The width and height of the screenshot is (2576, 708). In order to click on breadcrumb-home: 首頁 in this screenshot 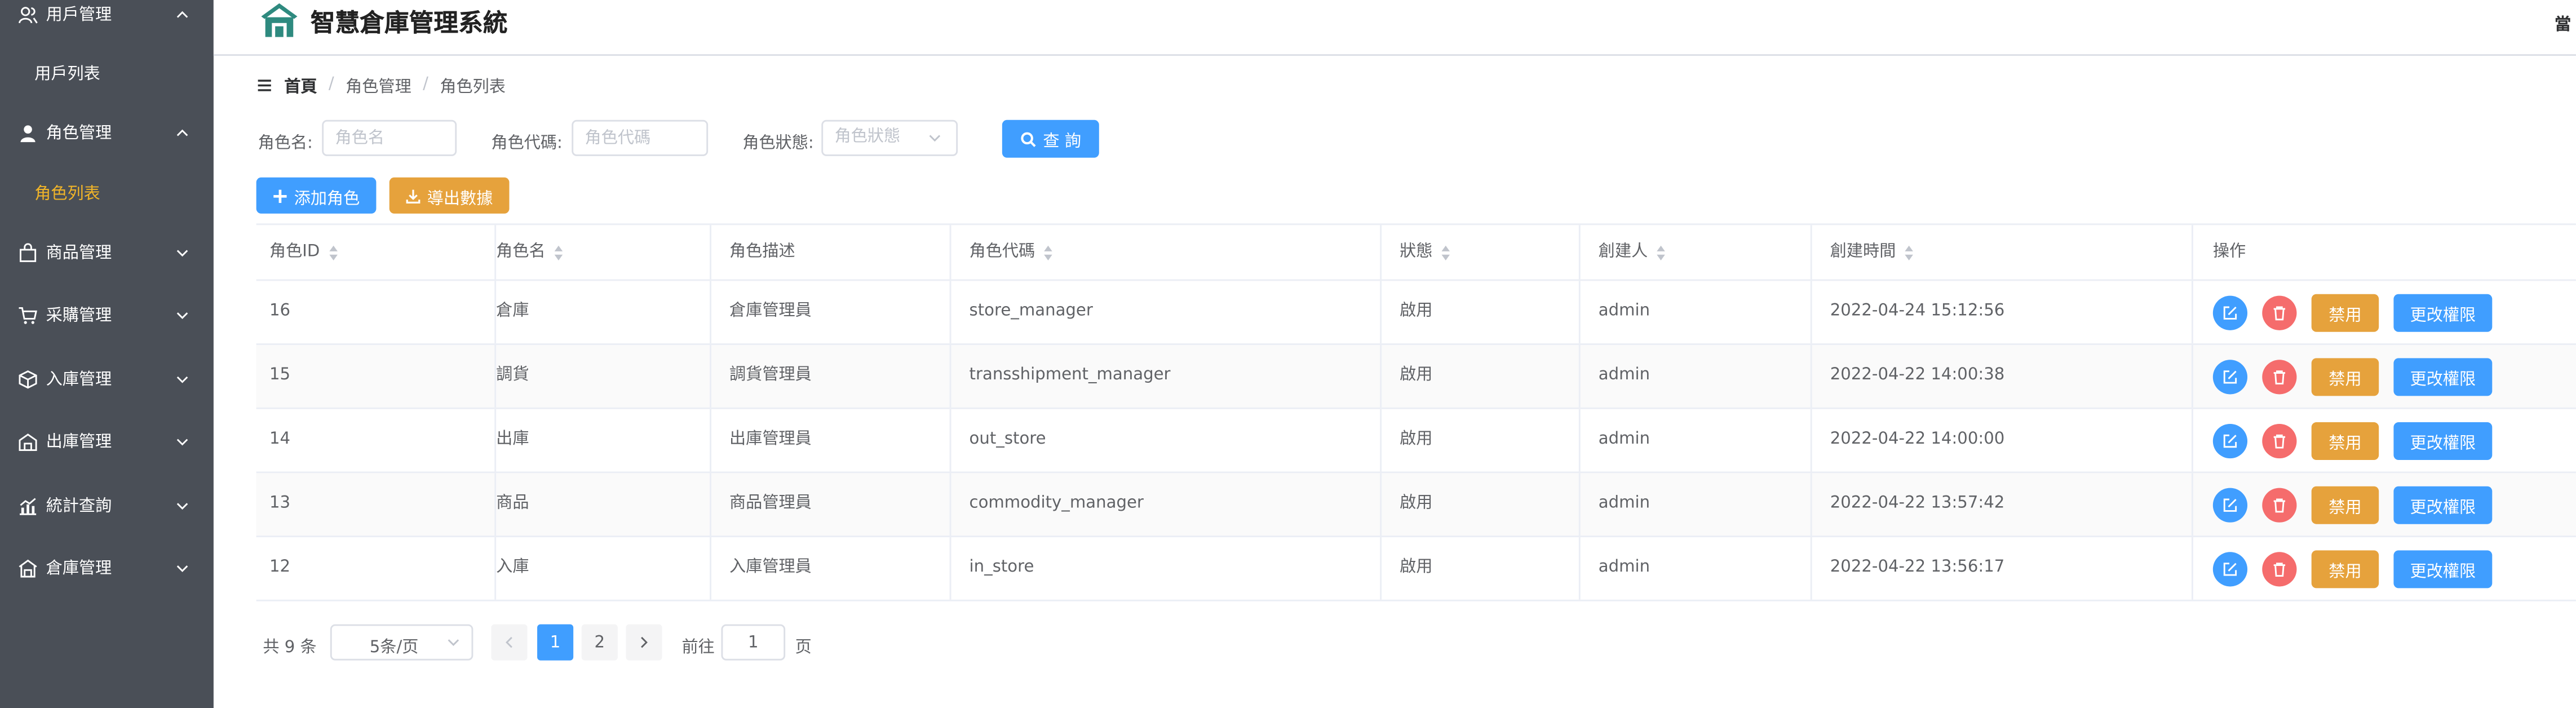, I will do `click(300, 85)`.